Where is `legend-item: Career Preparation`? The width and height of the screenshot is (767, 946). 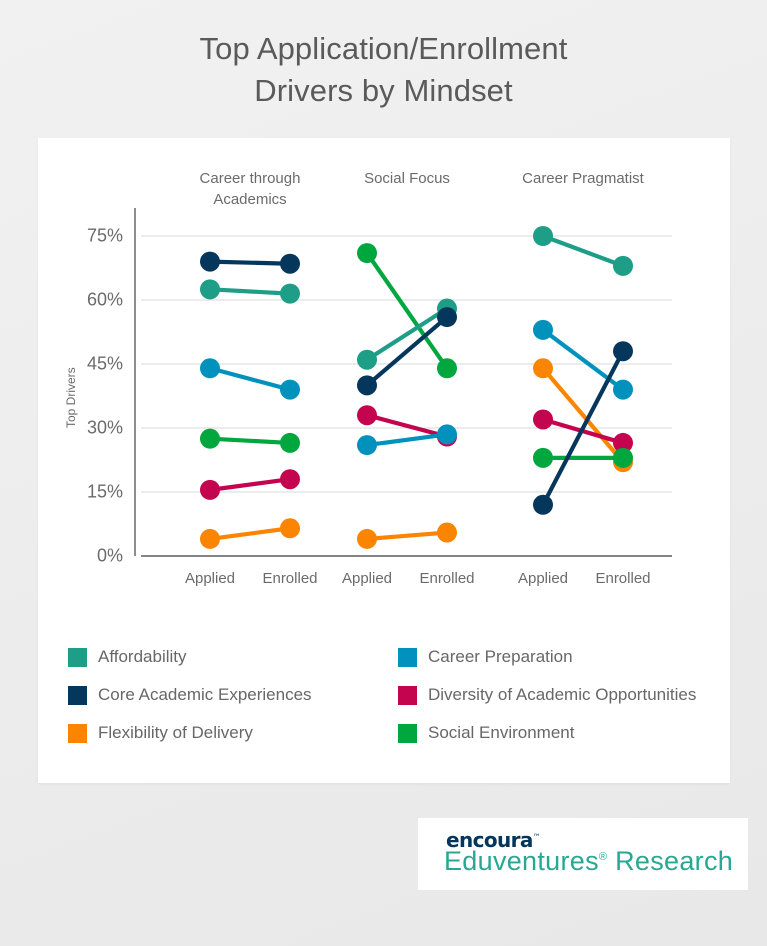
legend-item: Career Preparation is located at coordinates (563, 657).